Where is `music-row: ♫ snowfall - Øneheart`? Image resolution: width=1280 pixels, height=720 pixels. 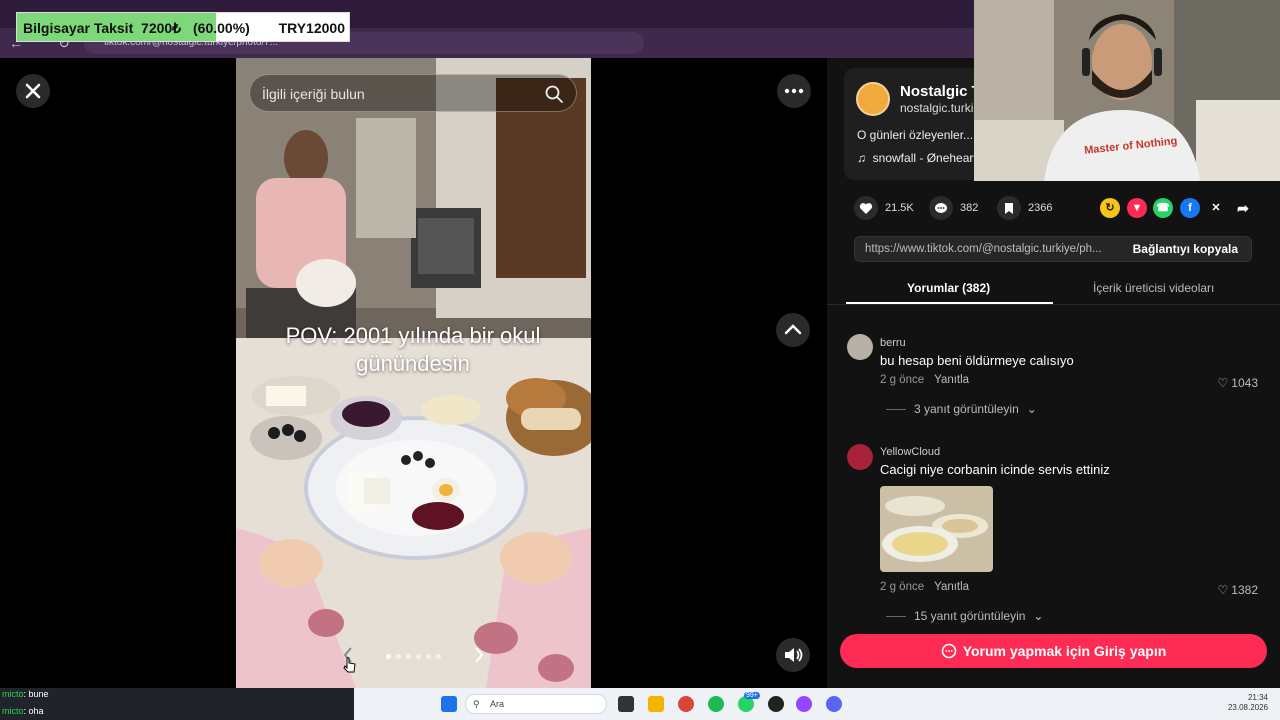 music-row: ♫ snowfall - Øneheart is located at coordinates (917, 158).